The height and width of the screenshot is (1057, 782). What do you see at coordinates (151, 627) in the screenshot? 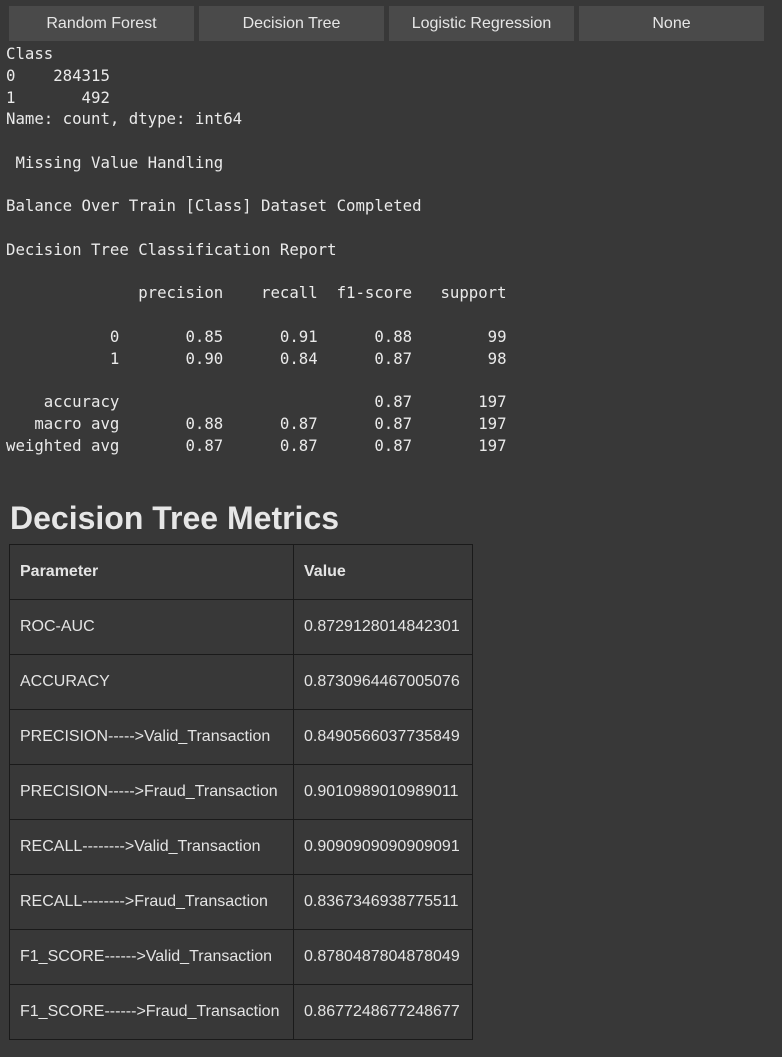
I see `parameter-cell: ROC-AUC` at bounding box center [151, 627].